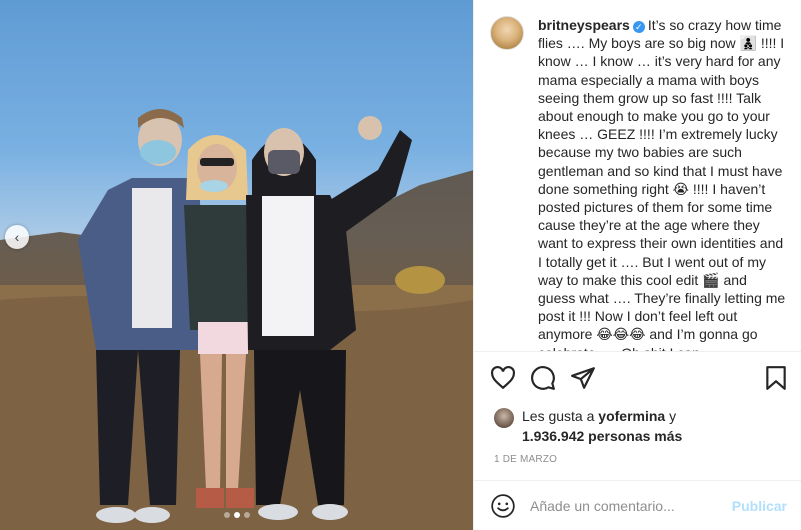  I want to click on publish-button: Publicar, so click(759, 506).